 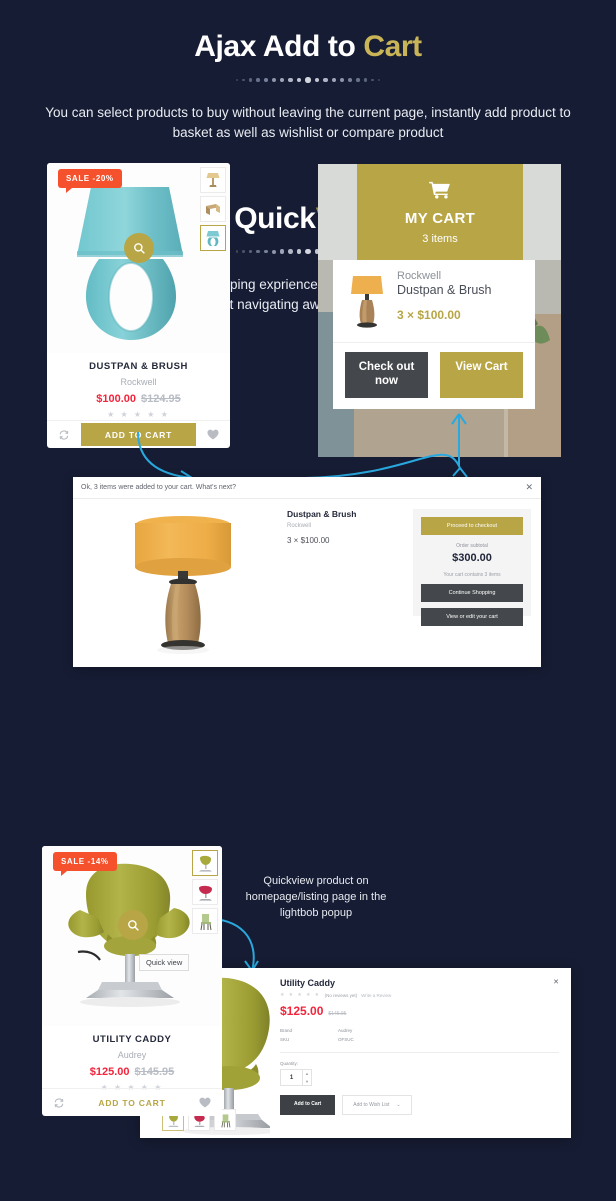 I want to click on cart-line-item: Rockwell Dustpan & Brush 3 × $100.00, so click(x=434, y=301).